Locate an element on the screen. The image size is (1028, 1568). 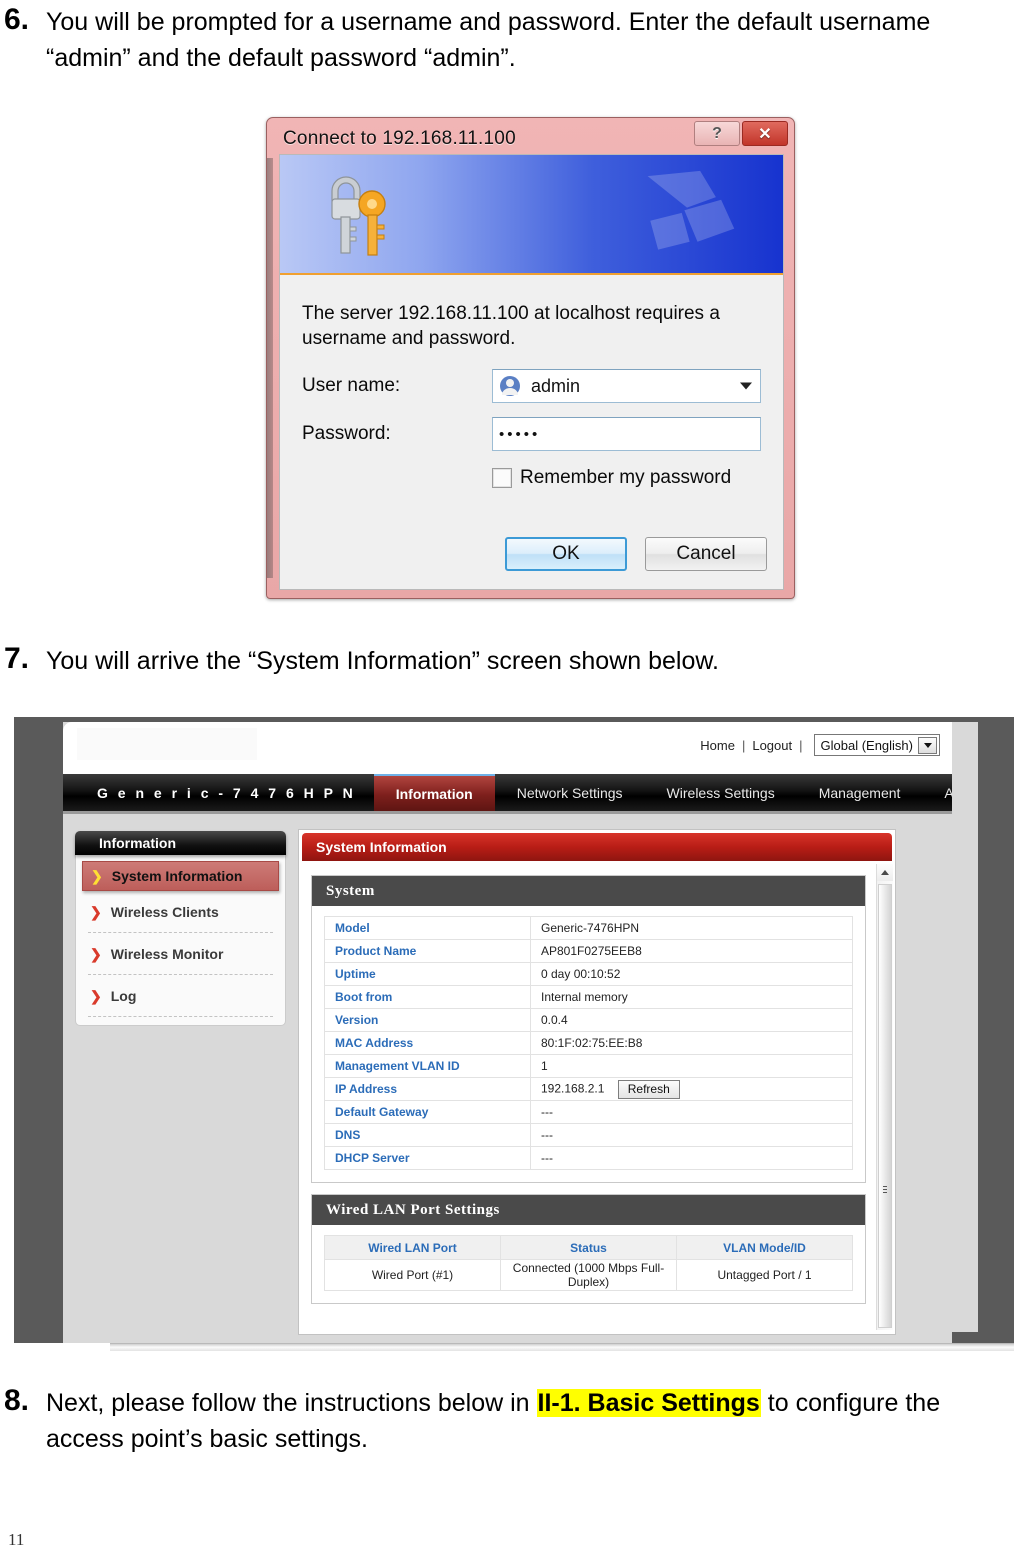
home-link: Home is located at coordinates (717, 745).